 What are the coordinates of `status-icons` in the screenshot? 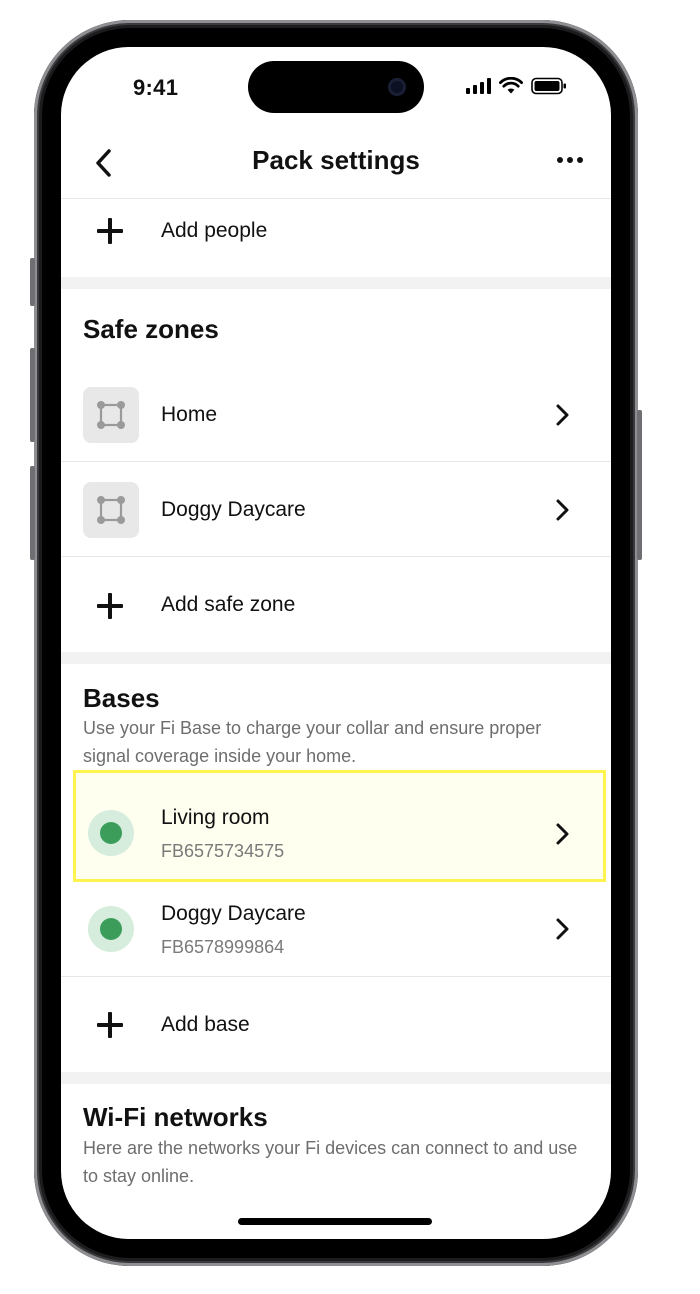 It's located at (516, 86).